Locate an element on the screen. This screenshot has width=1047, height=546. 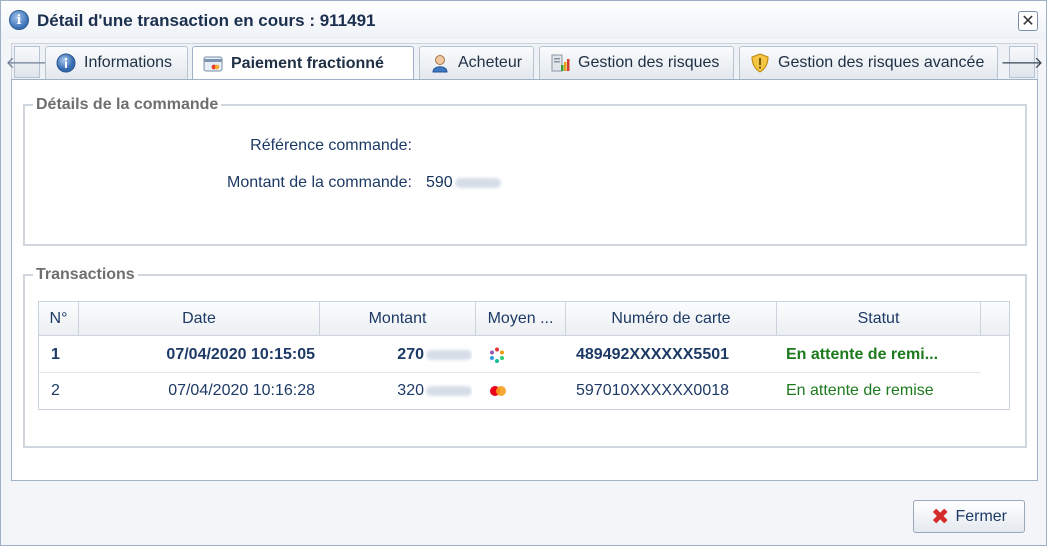
multicolor-card-brand-icon is located at coordinates (497, 355).